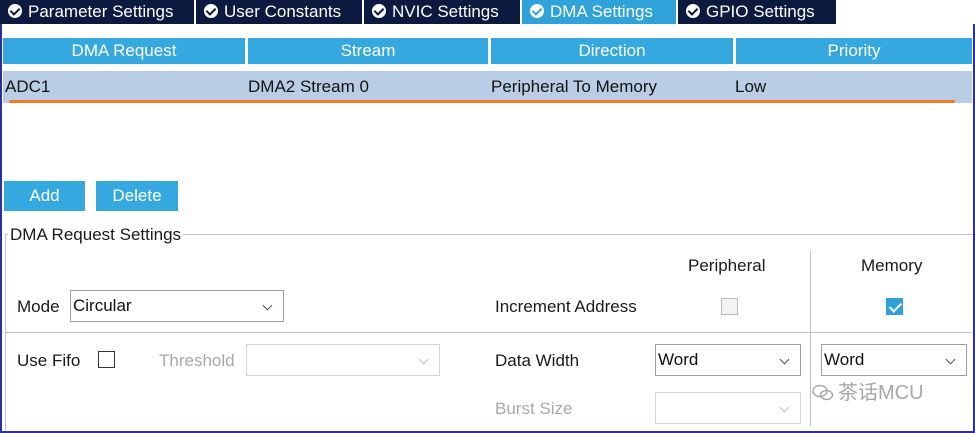 The width and height of the screenshot is (975, 433). I want to click on peripheral-data-width-select: Word, so click(728, 360).